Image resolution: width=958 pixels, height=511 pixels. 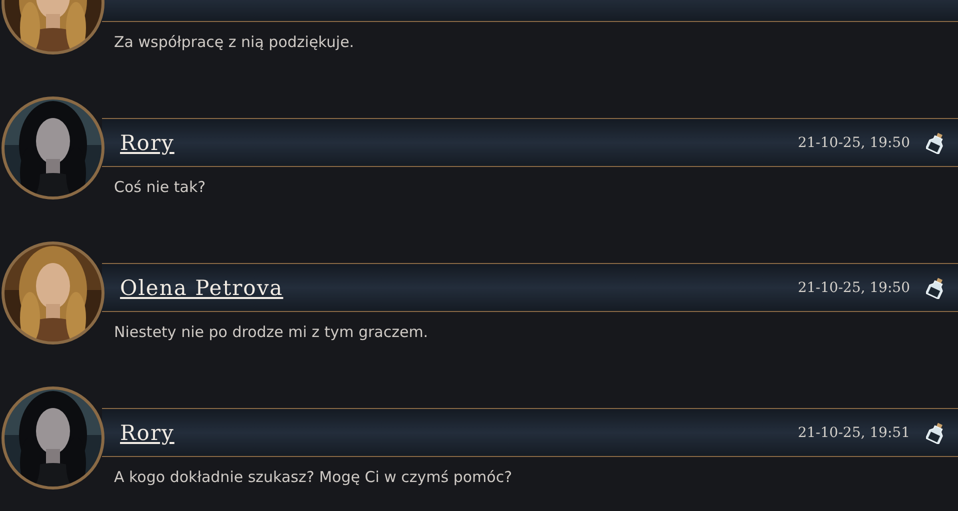 What do you see at coordinates (234, 41) in the screenshot?
I see `message-text: Za współpracę z nią podziękuje.` at bounding box center [234, 41].